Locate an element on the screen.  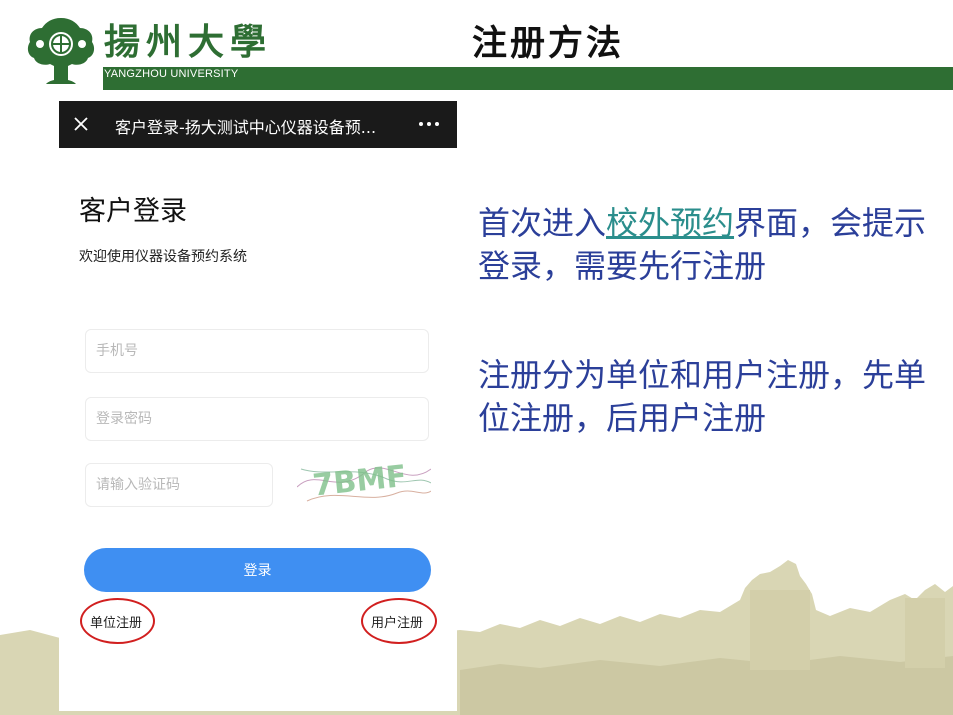
more-dots-icon is located at coordinates (429, 124).